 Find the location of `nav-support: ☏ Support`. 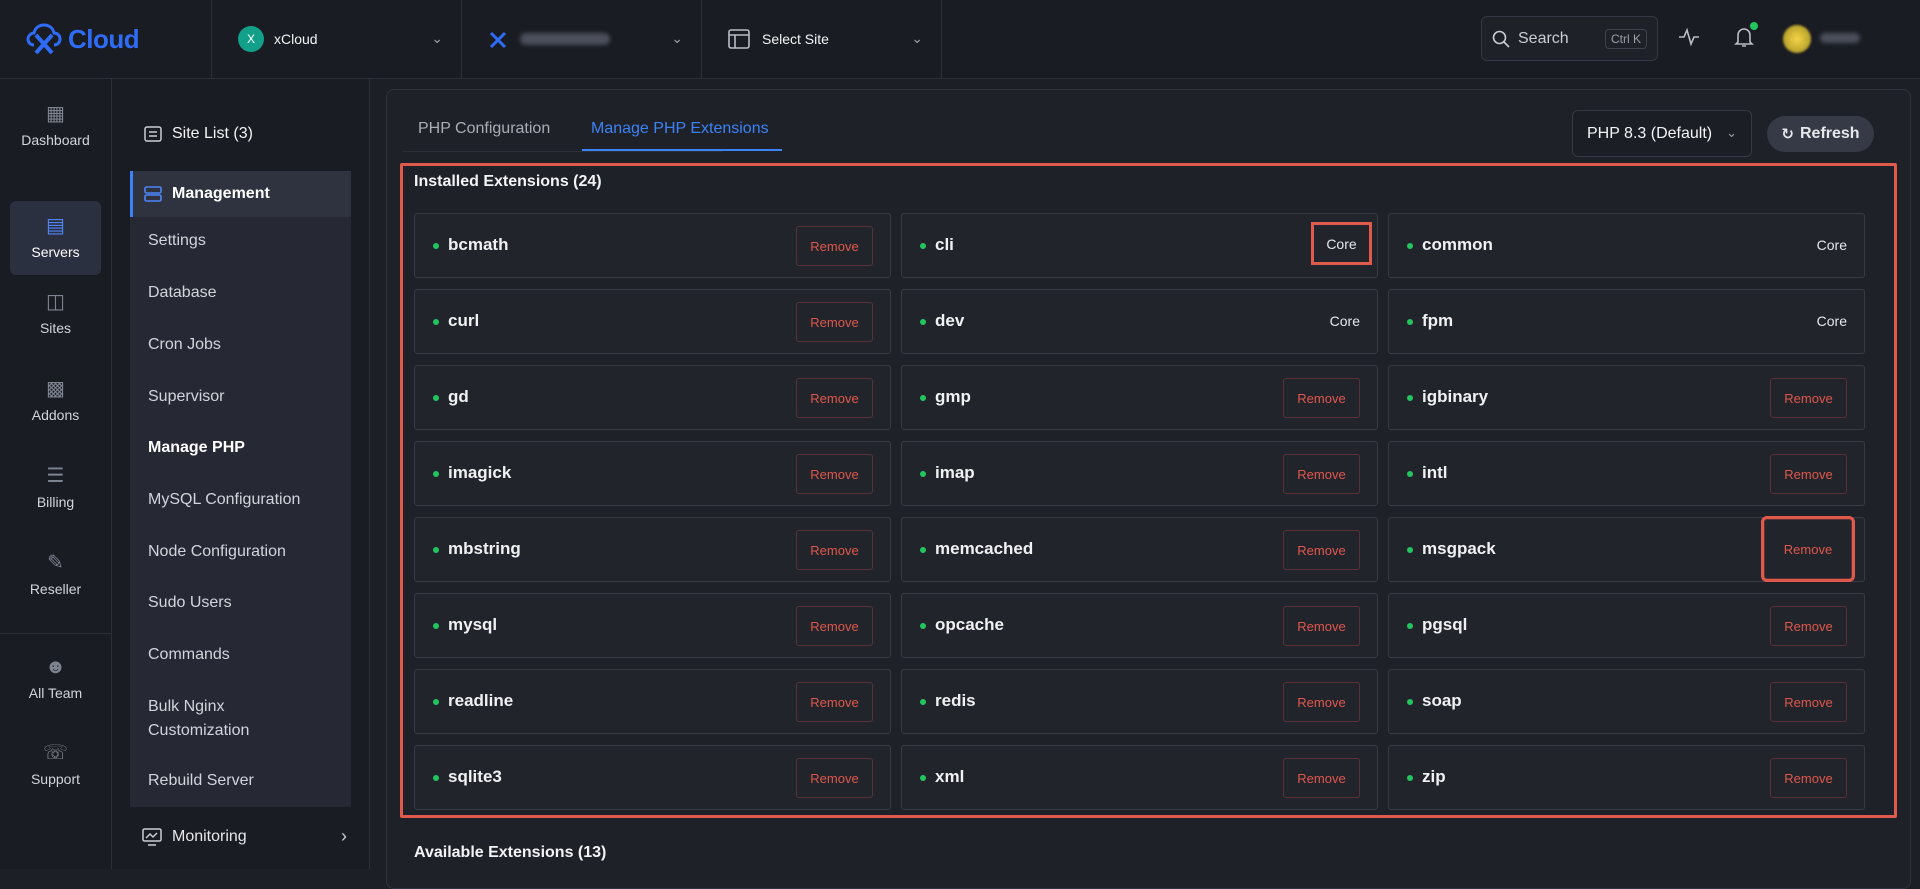

nav-support: ☏ Support is located at coordinates (55, 765).